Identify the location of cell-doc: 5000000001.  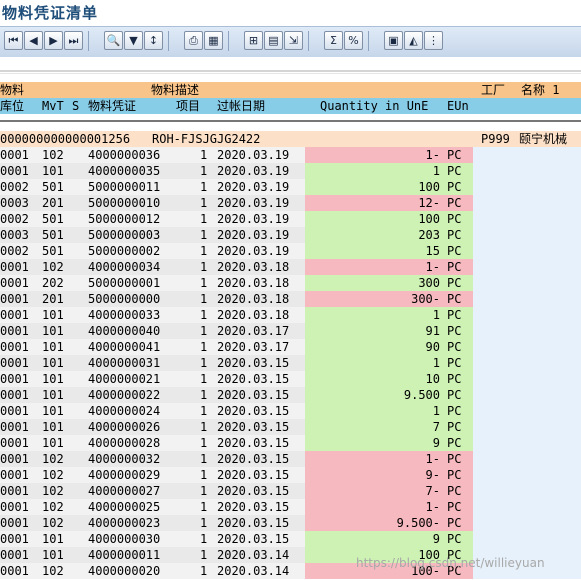
(124, 283).